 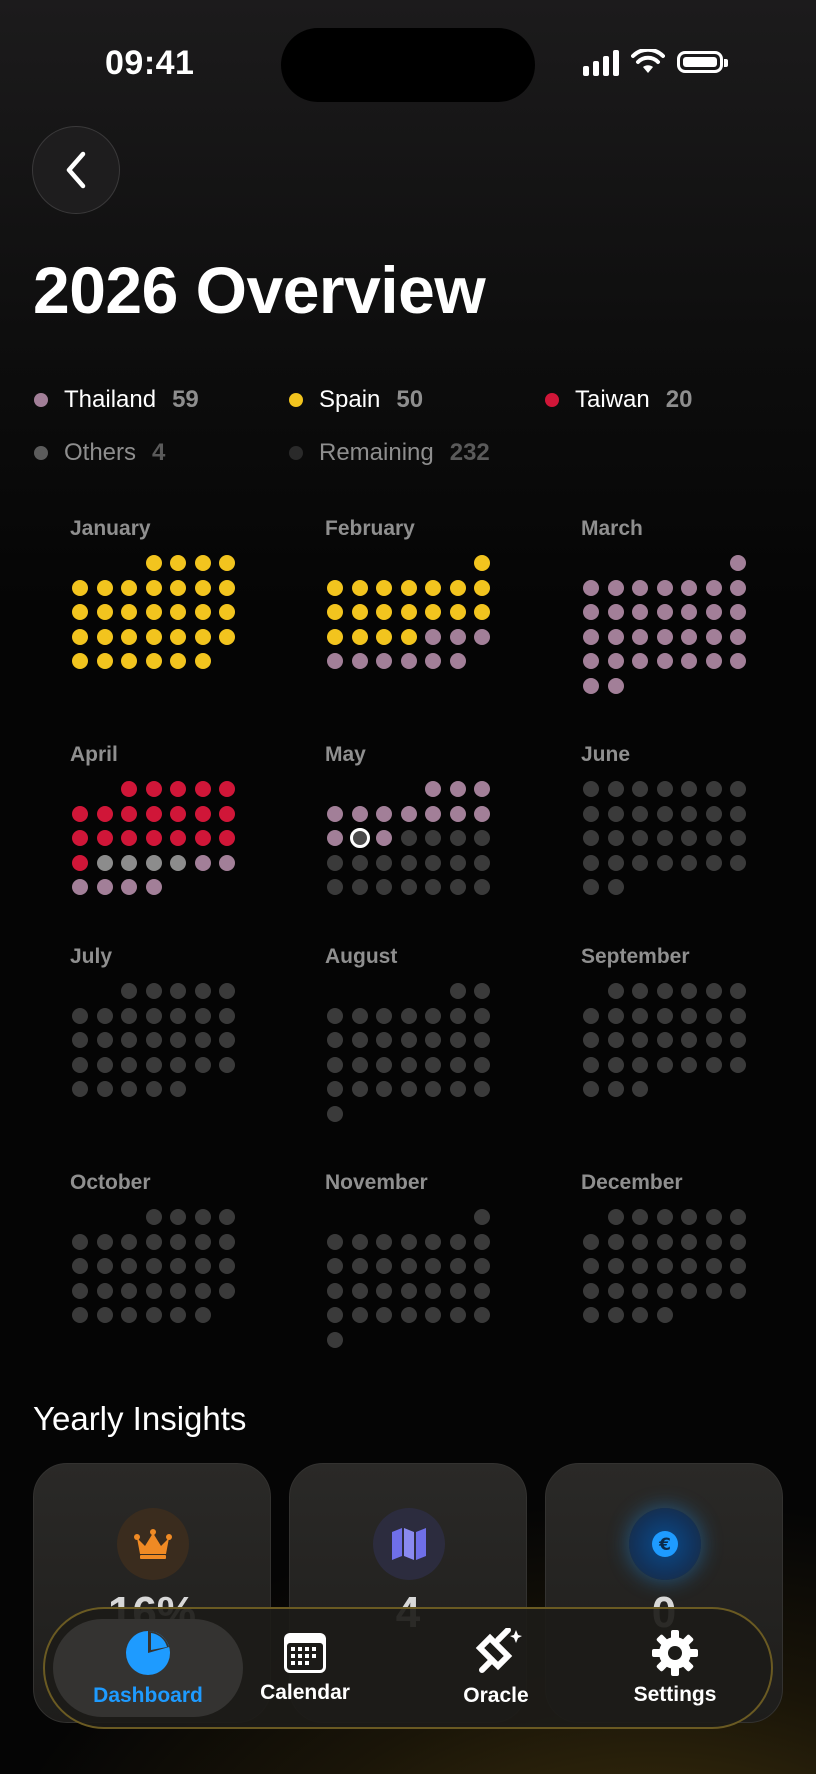 I want to click on month-name: October, so click(x=110, y=1182).